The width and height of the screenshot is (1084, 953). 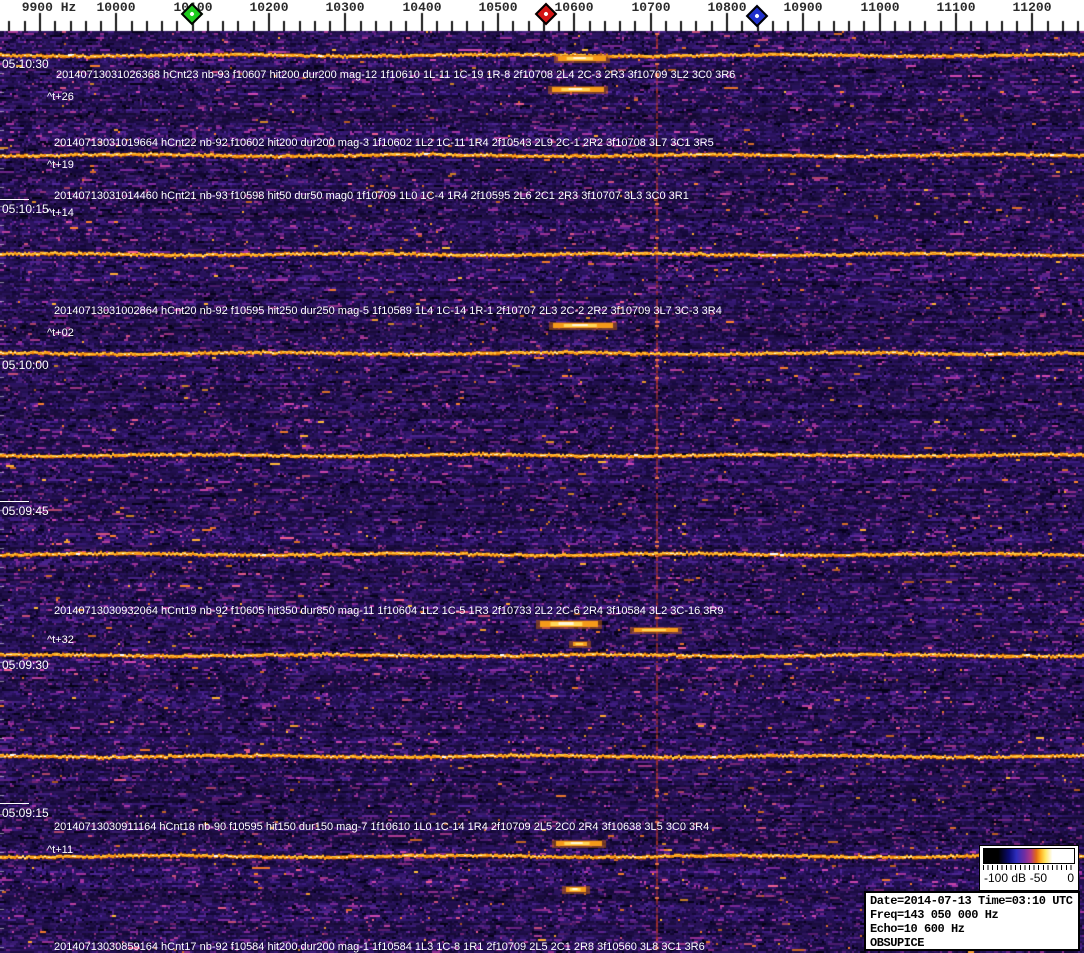 I want to click on freq-tick-label: 10600, so click(x=574, y=7).